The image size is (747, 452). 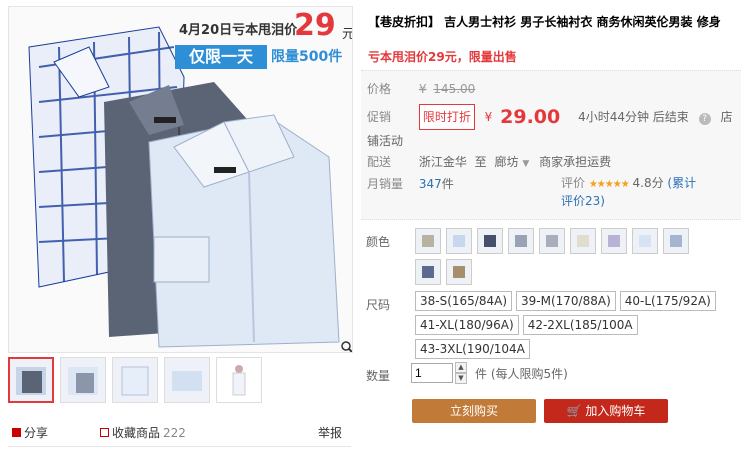 What do you see at coordinates (16, 432) in the screenshot?
I see `share-icon` at bounding box center [16, 432].